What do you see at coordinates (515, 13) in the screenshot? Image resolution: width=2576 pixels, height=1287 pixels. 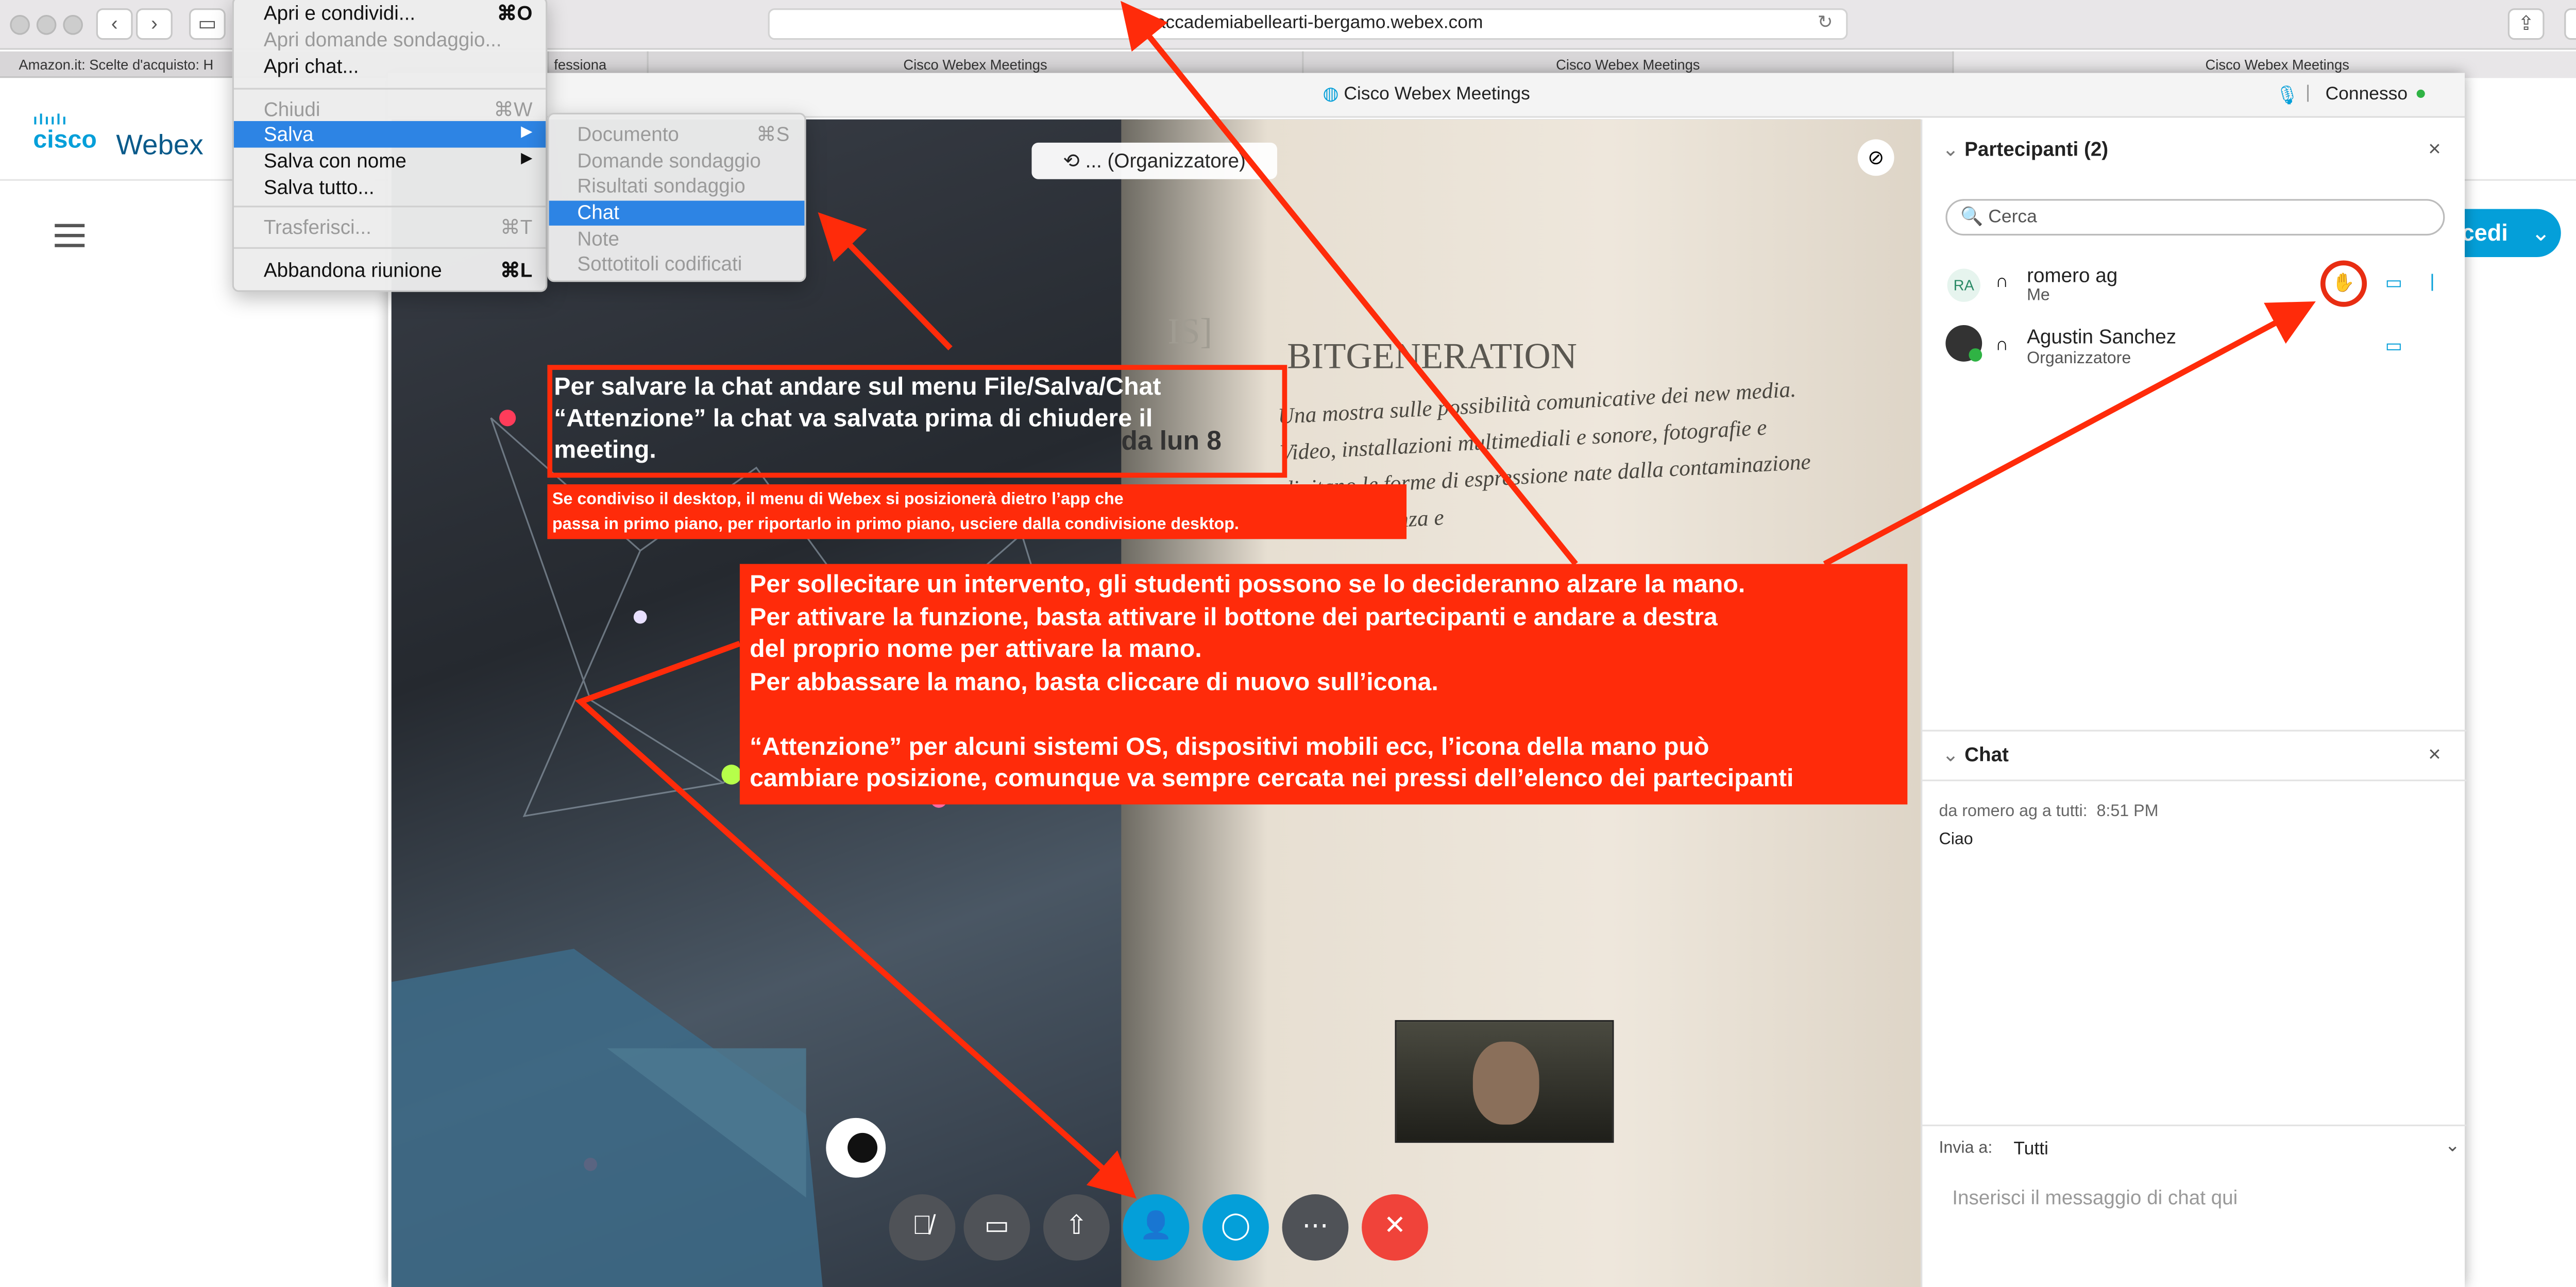 I see `shortcut-label: ⌘O` at bounding box center [515, 13].